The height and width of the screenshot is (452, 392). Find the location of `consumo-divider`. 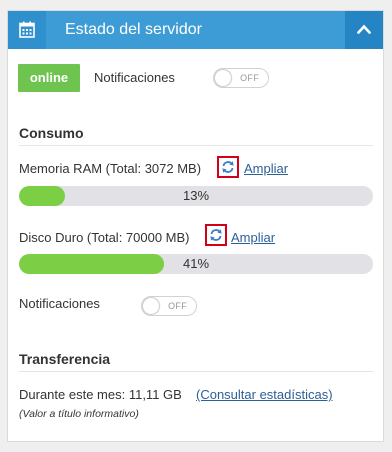

consumo-divider is located at coordinates (196, 145).